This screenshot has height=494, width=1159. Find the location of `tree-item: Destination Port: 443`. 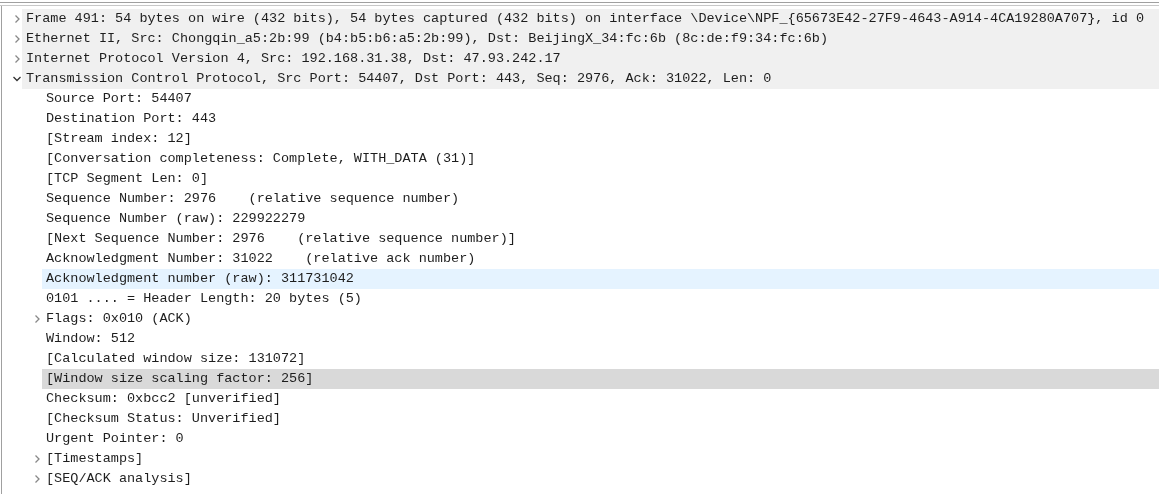

tree-item: Destination Port: 443 is located at coordinates (600, 119).